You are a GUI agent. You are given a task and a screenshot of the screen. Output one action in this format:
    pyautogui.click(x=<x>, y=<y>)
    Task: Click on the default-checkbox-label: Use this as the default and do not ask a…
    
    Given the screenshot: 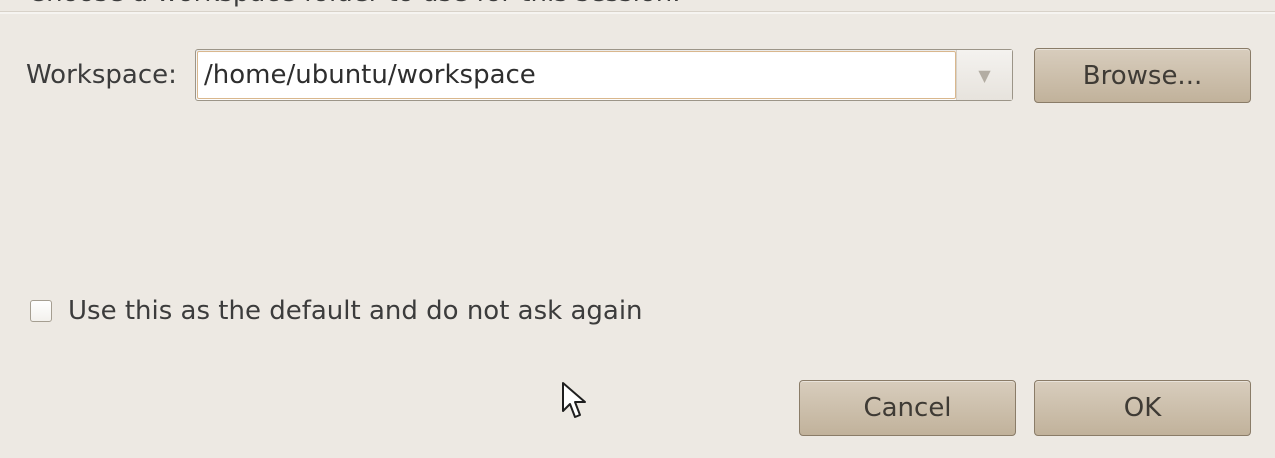 What is the action you would take?
    pyautogui.click(x=355, y=311)
    